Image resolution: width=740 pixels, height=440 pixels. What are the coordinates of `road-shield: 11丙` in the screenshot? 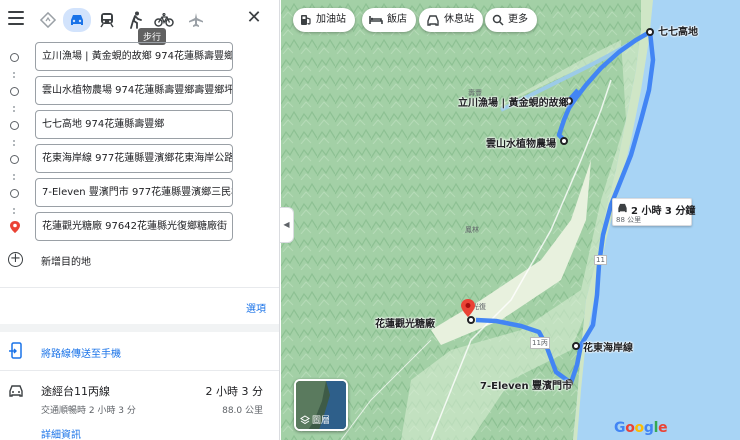 It's located at (540, 343).